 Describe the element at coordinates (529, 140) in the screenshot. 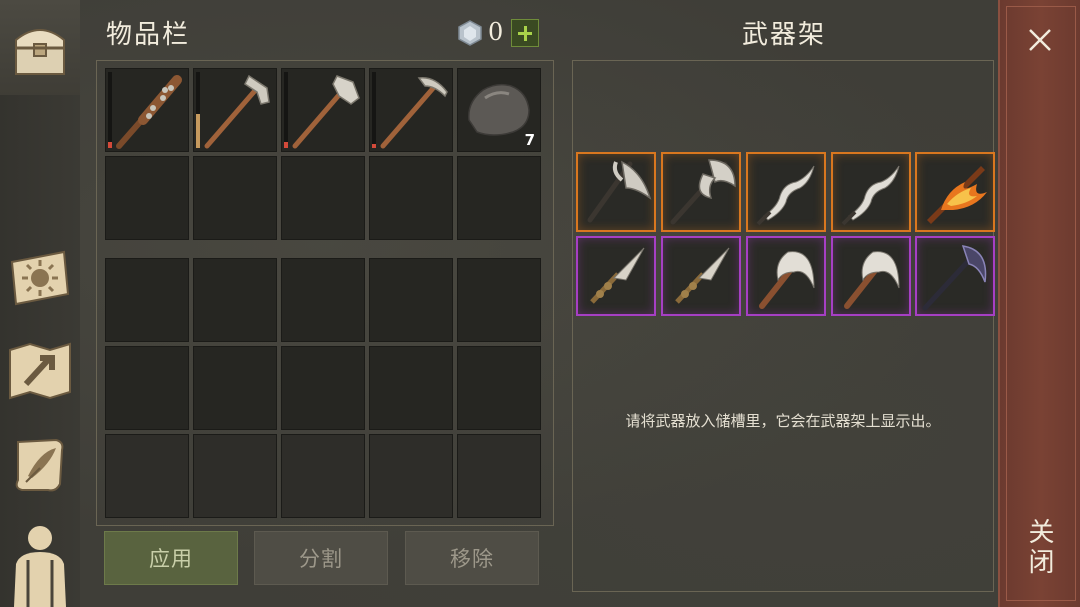

I see `item-quantity: 7` at that location.